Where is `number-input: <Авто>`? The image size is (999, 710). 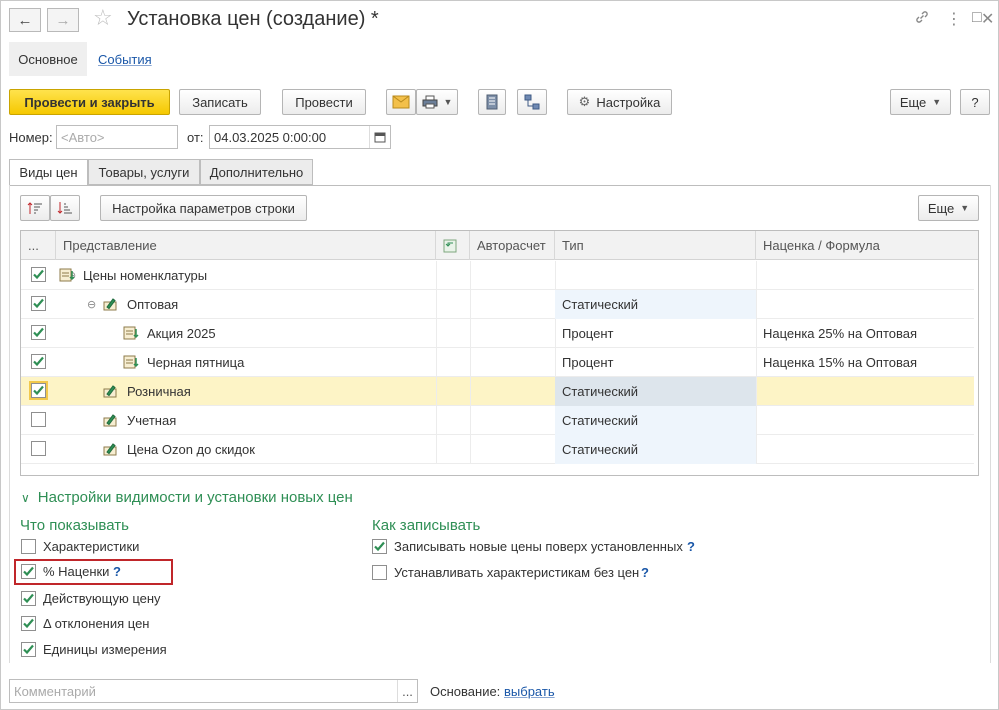 number-input: <Авто> is located at coordinates (117, 137).